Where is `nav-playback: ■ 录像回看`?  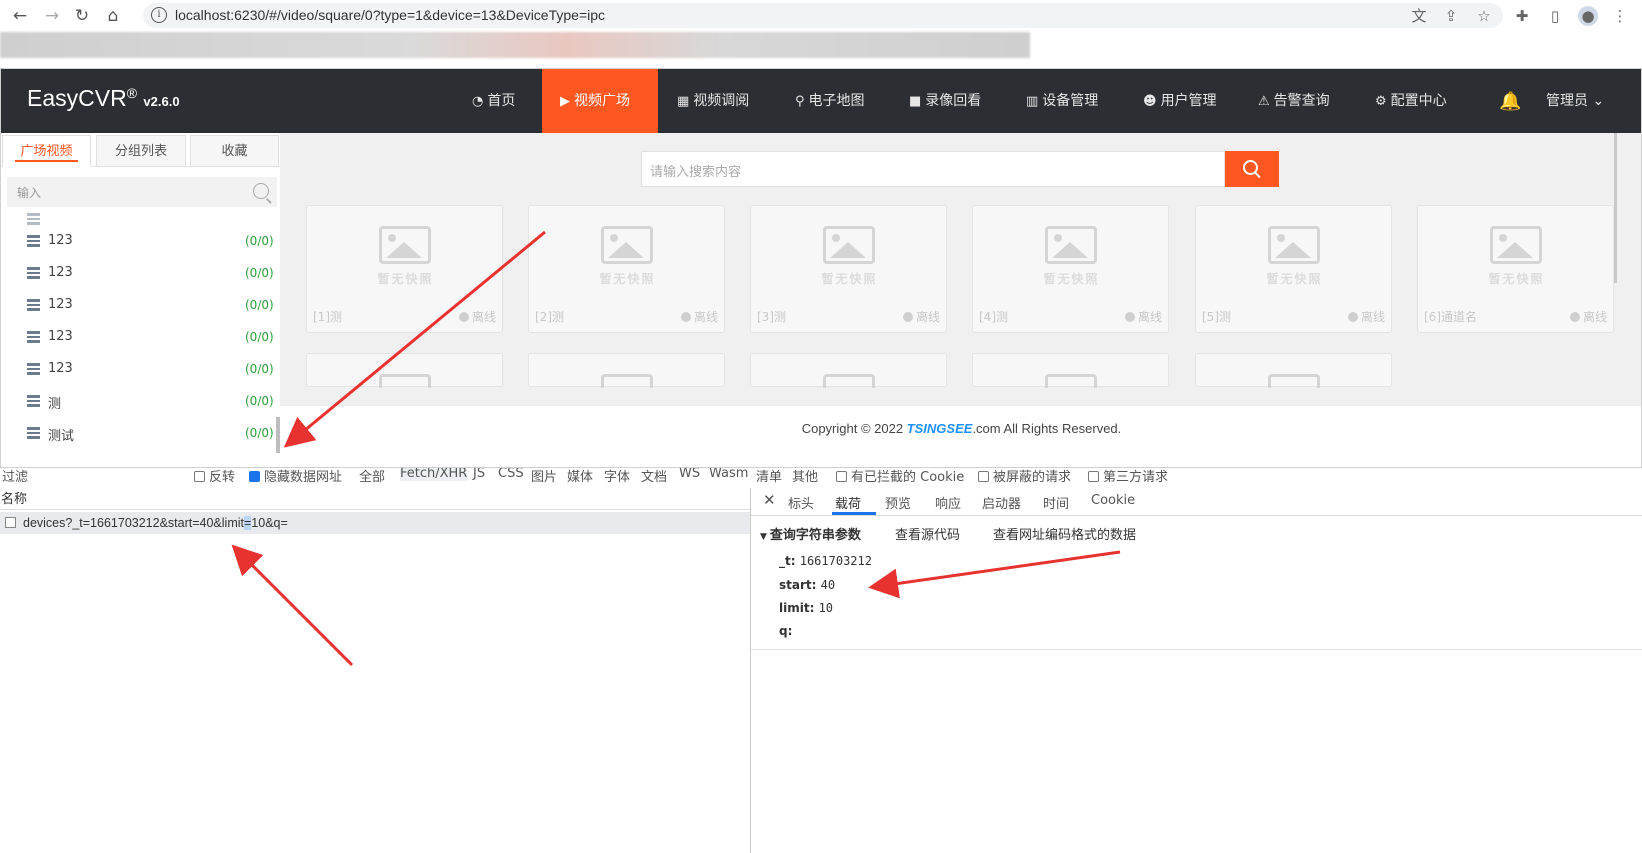 nav-playback: ■ 录像回看 is located at coordinates (945, 101).